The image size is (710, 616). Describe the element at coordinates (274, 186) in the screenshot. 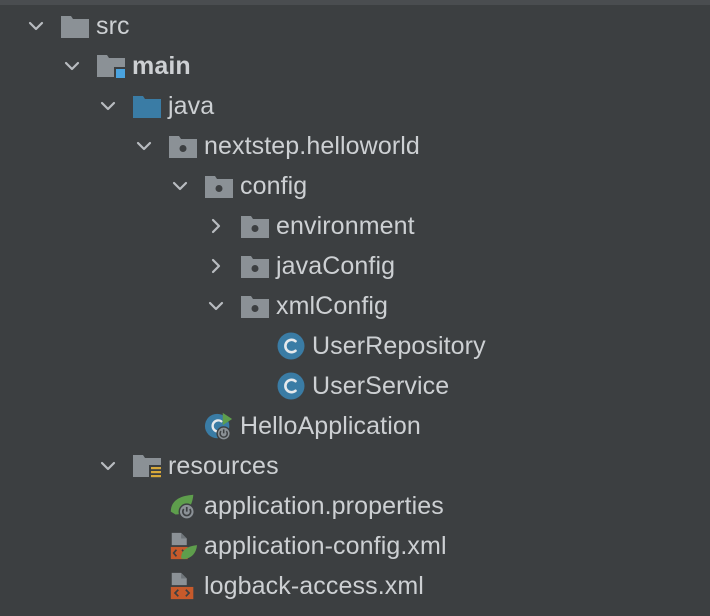

I see `tree-node-label: config` at that location.